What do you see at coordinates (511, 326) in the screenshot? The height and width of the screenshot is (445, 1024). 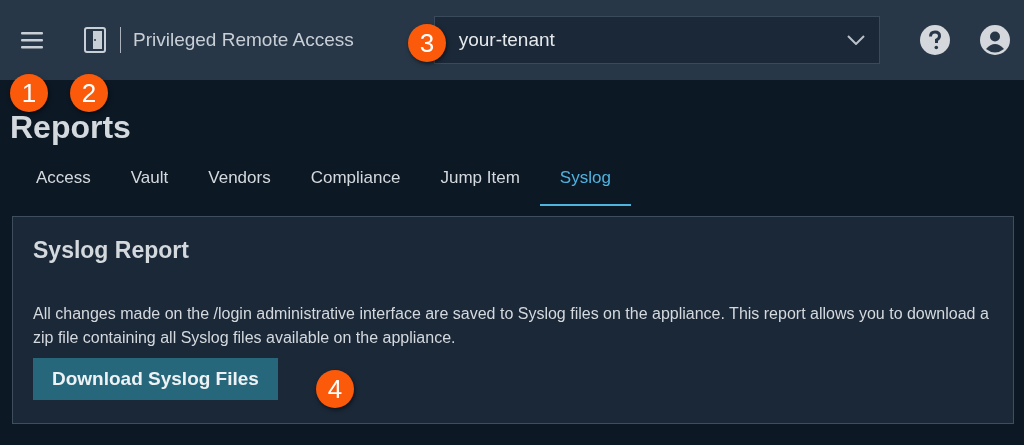 I see `panel-description: All changes made on the /login administrative interface are saved to Syslog files on the appliance. This report allows you to download a zip file containing all Syslog files available on the appliance.` at bounding box center [511, 326].